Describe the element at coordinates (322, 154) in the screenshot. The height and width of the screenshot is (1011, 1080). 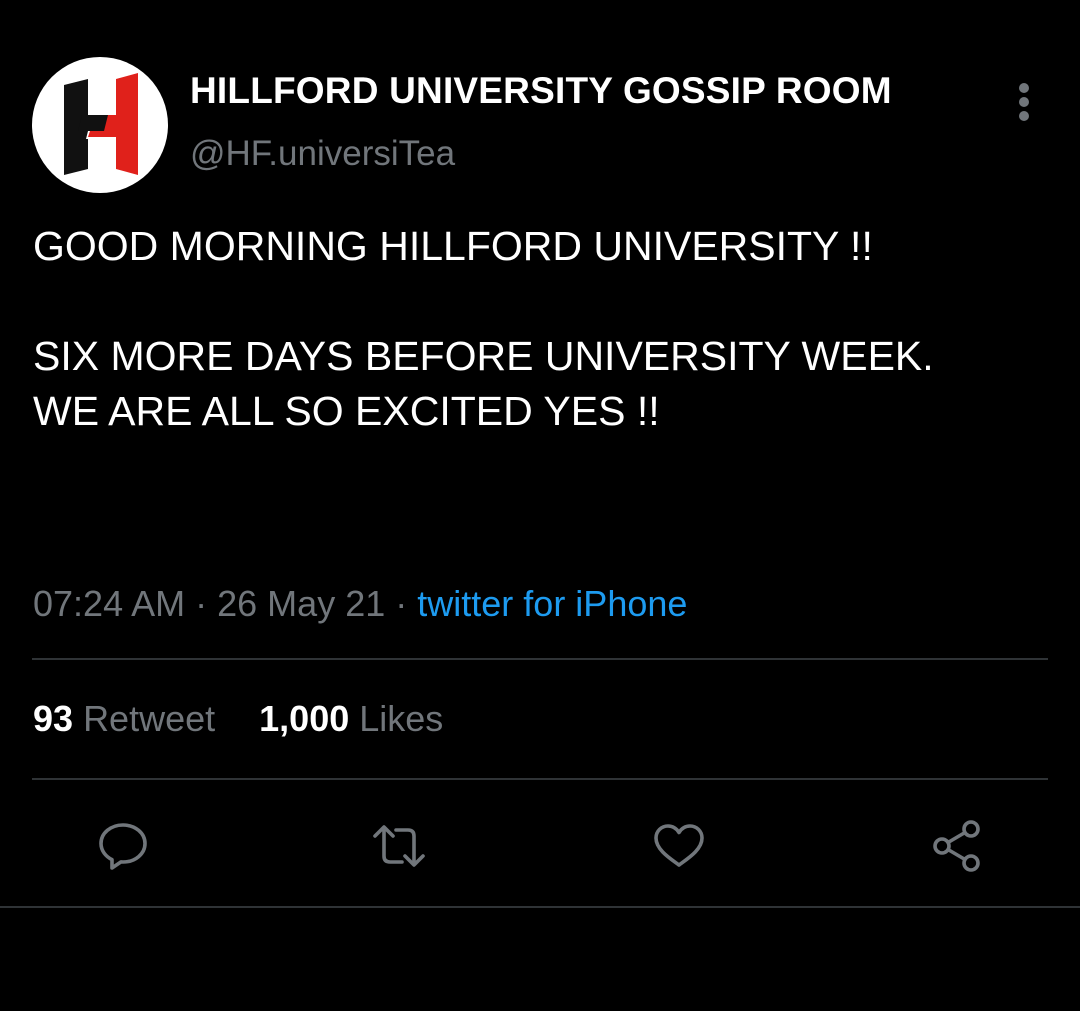
I see `account-handle: @HF.universiTea` at that location.